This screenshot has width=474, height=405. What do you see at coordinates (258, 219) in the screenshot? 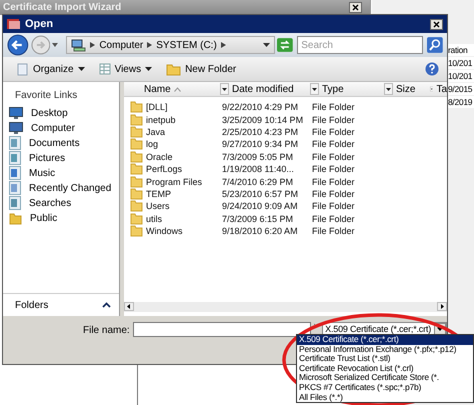
I see `table-cell: 7/3/2009 6:15 PM` at bounding box center [258, 219].